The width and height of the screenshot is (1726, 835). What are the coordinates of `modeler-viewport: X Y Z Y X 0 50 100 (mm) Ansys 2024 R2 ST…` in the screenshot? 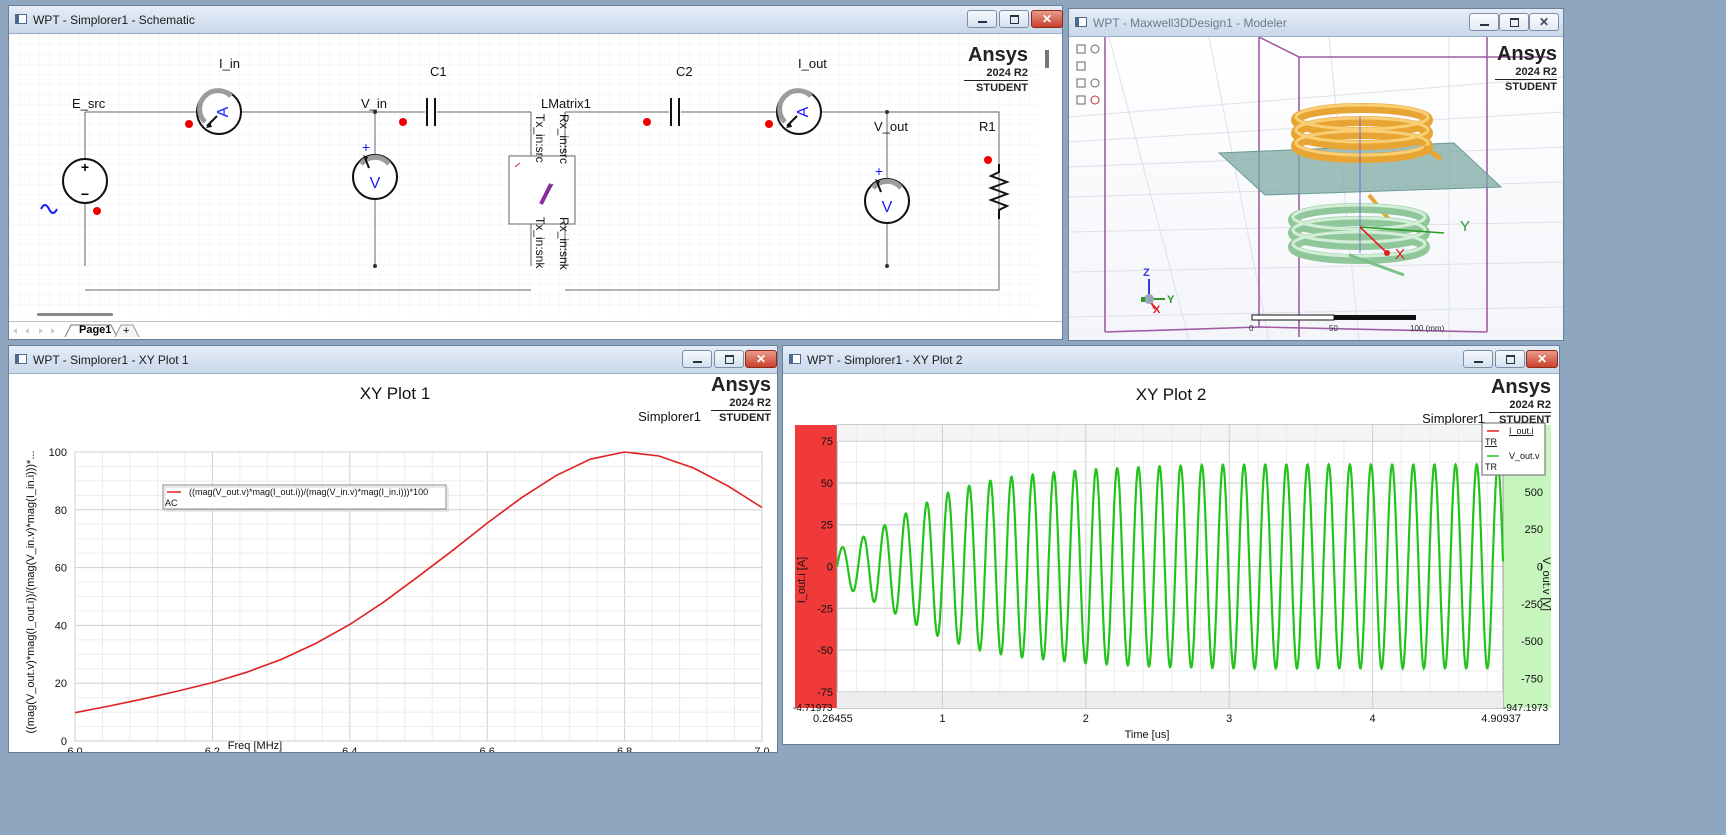 It's located at (1316, 188).